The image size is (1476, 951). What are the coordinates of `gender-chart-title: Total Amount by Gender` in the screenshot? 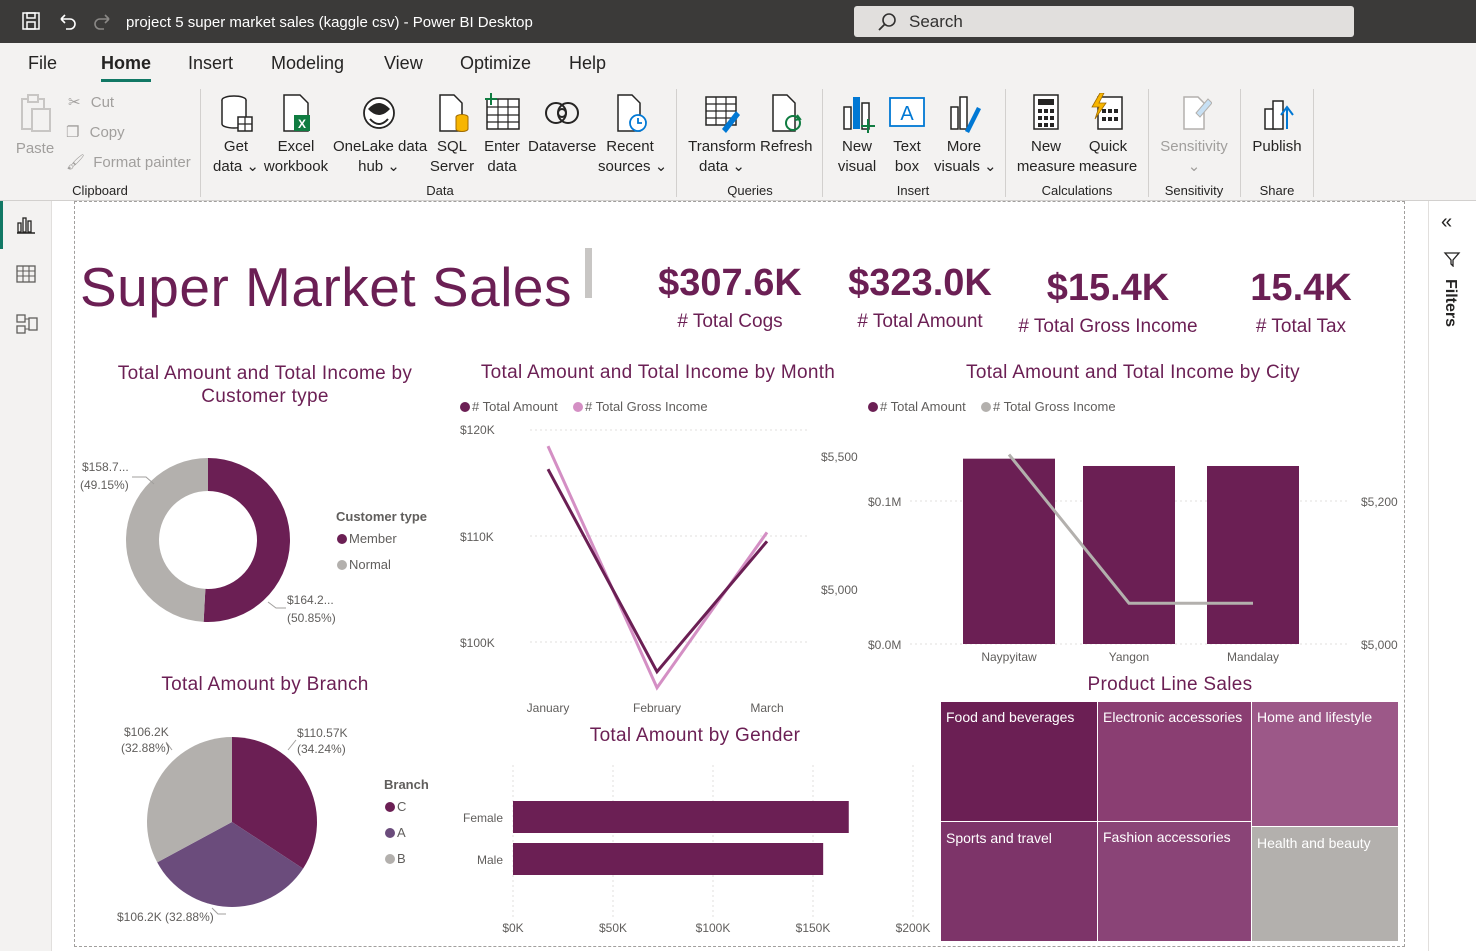 It's located at (695, 735).